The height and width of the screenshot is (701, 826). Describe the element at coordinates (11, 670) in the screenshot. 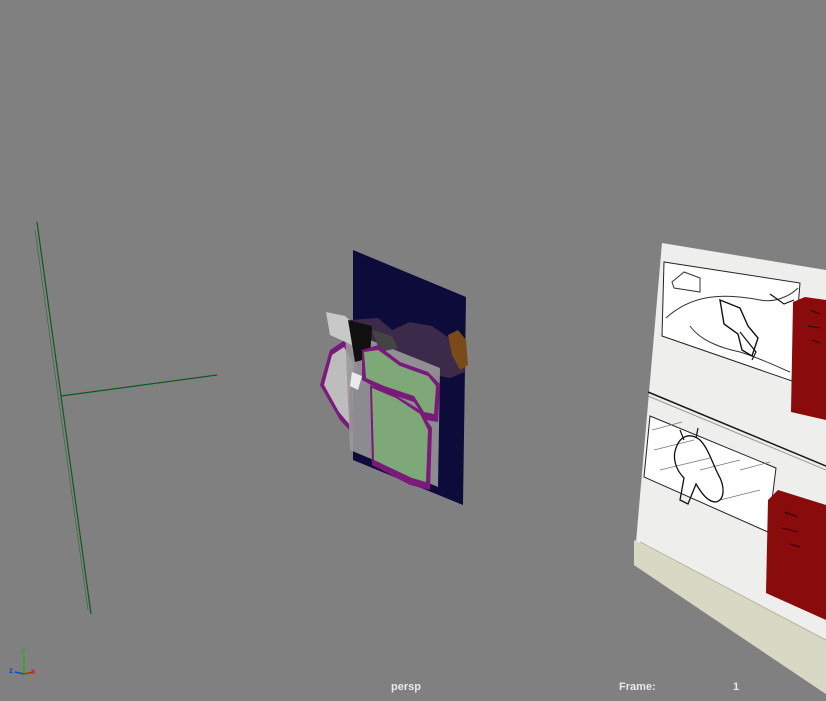

I see `axis-z-label: z` at that location.